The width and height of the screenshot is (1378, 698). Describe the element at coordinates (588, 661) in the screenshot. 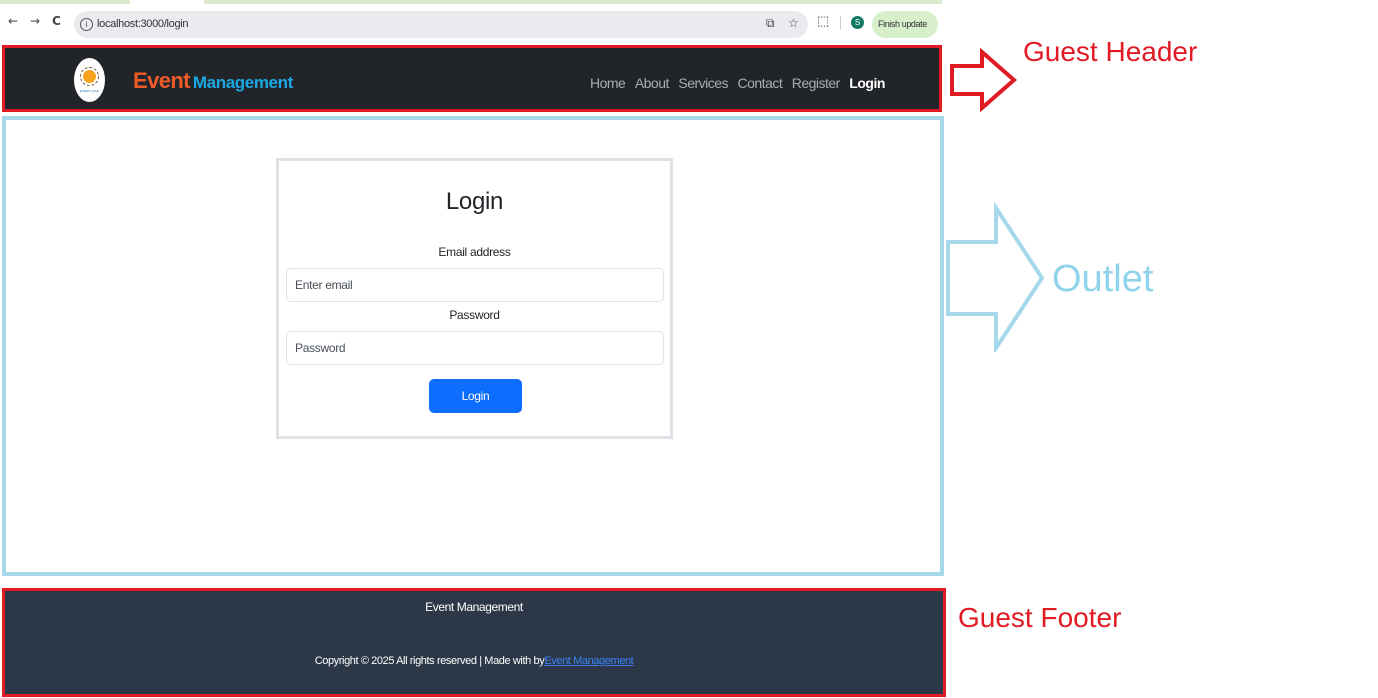

I see `footer-link: Event Management` at that location.